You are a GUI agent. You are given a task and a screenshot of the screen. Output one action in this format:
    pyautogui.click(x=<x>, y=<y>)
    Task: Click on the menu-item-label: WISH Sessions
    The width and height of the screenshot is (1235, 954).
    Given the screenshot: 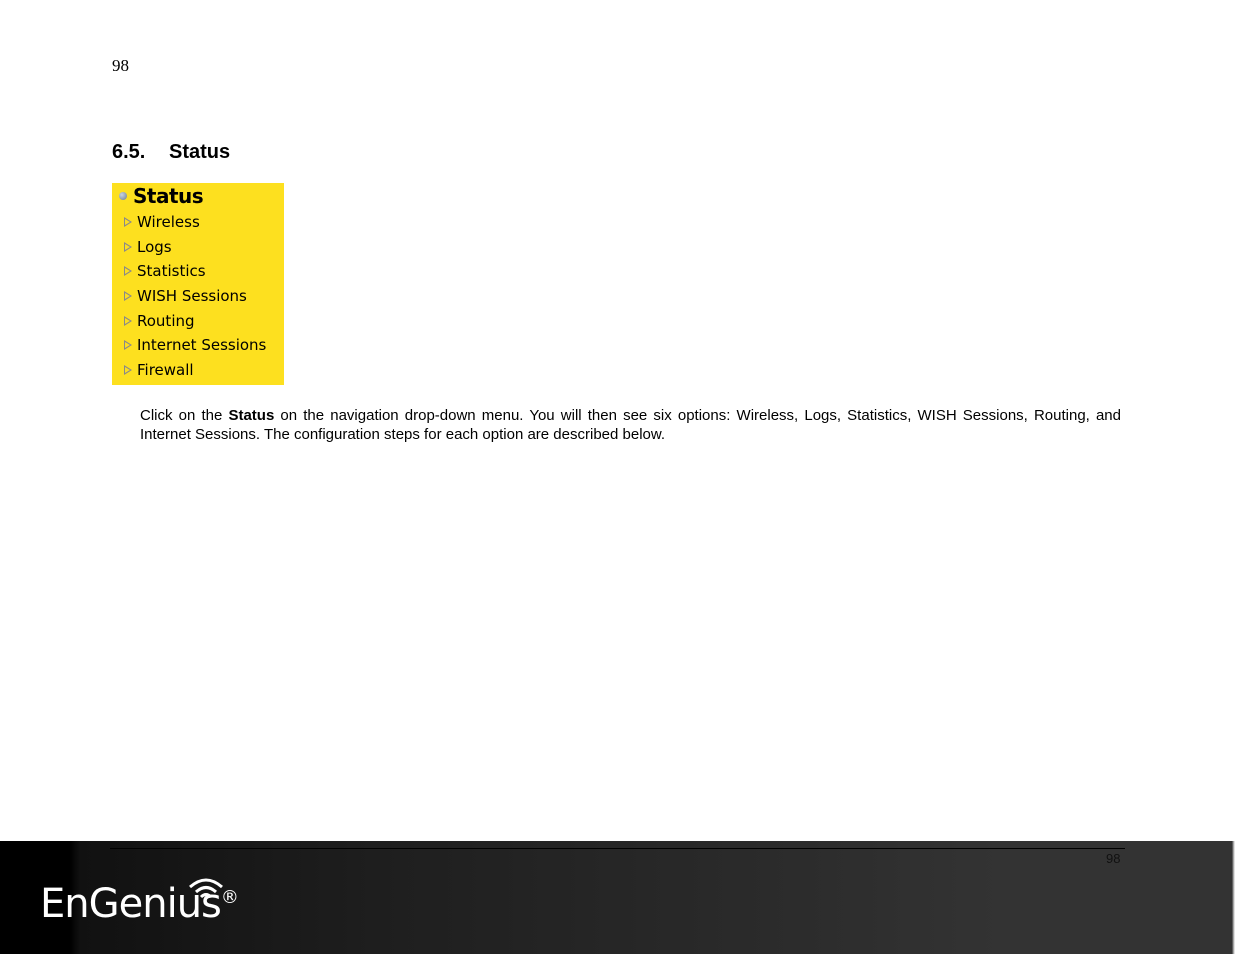 What is the action you would take?
    pyautogui.click(x=192, y=296)
    